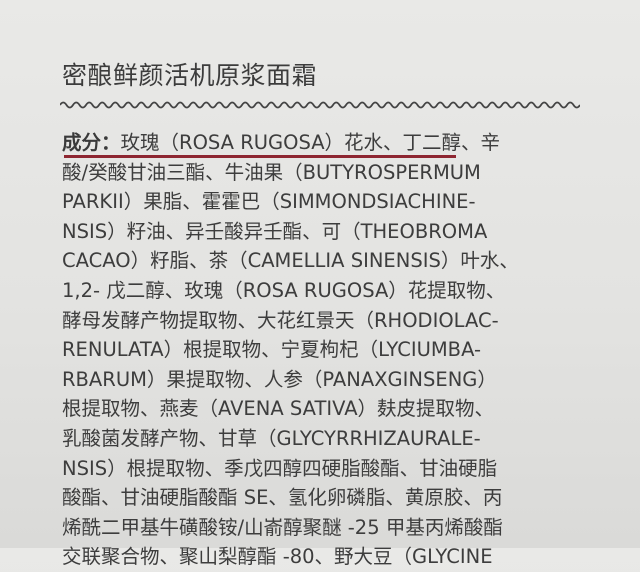  What do you see at coordinates (280, 468) in the screenshot?
I see `ingredients-line: NSIS）根提取物、季戊四醇四硬脂酸酯、甘油硬脂` at bounding box center [280, 468].